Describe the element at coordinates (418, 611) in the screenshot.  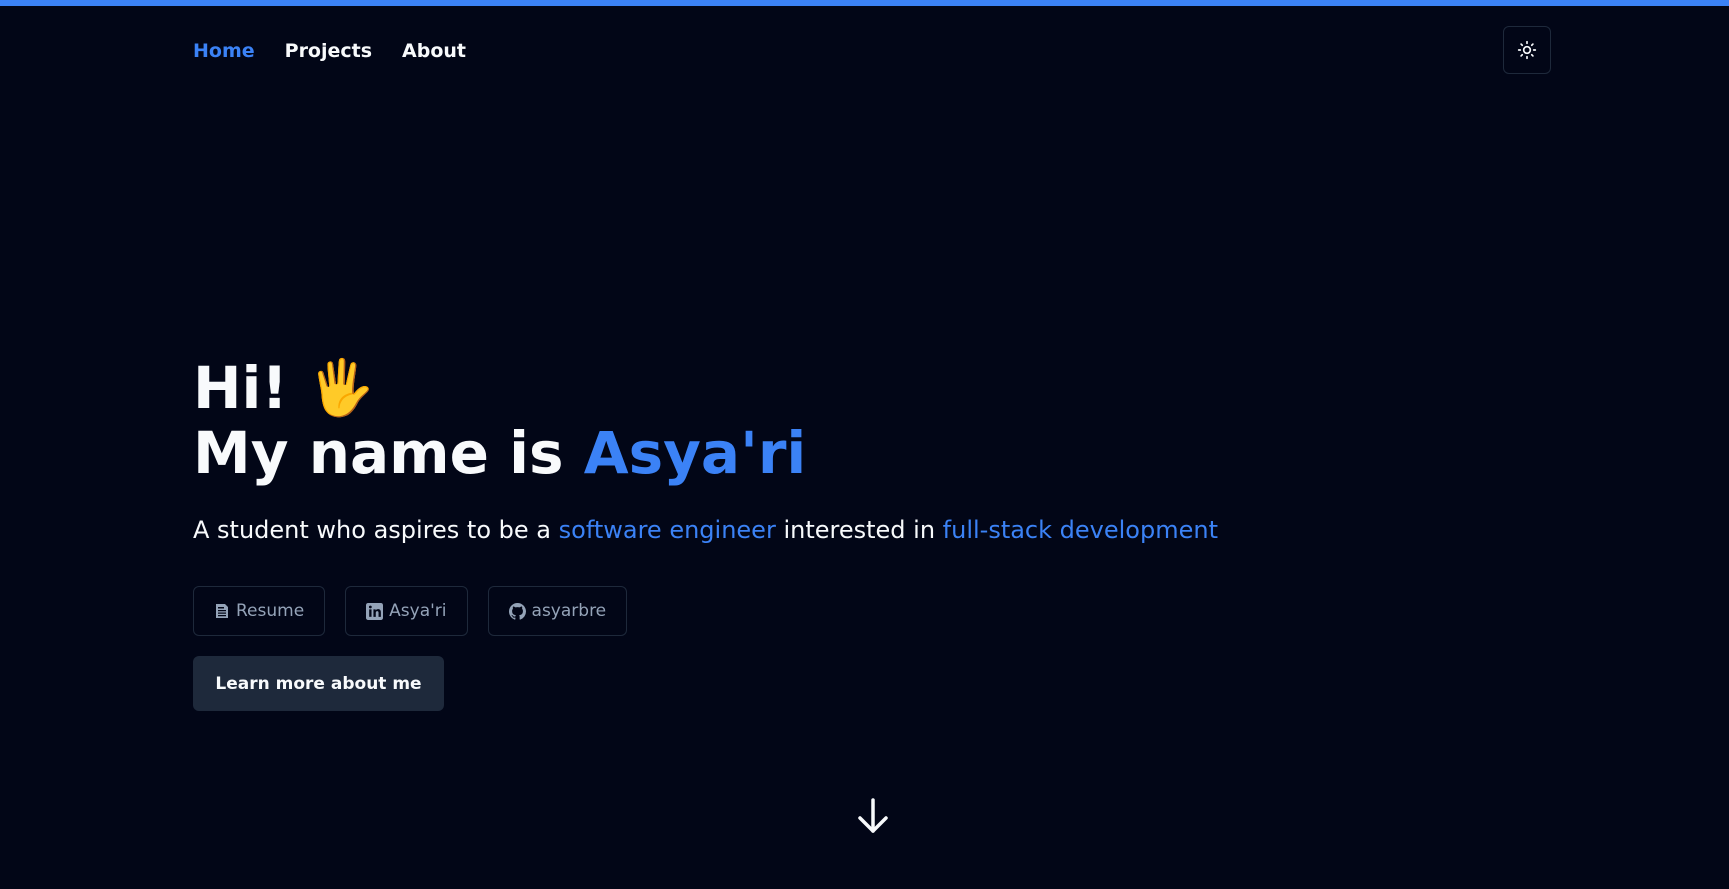
I see `linkedin-label: Asya'ri` at that location.